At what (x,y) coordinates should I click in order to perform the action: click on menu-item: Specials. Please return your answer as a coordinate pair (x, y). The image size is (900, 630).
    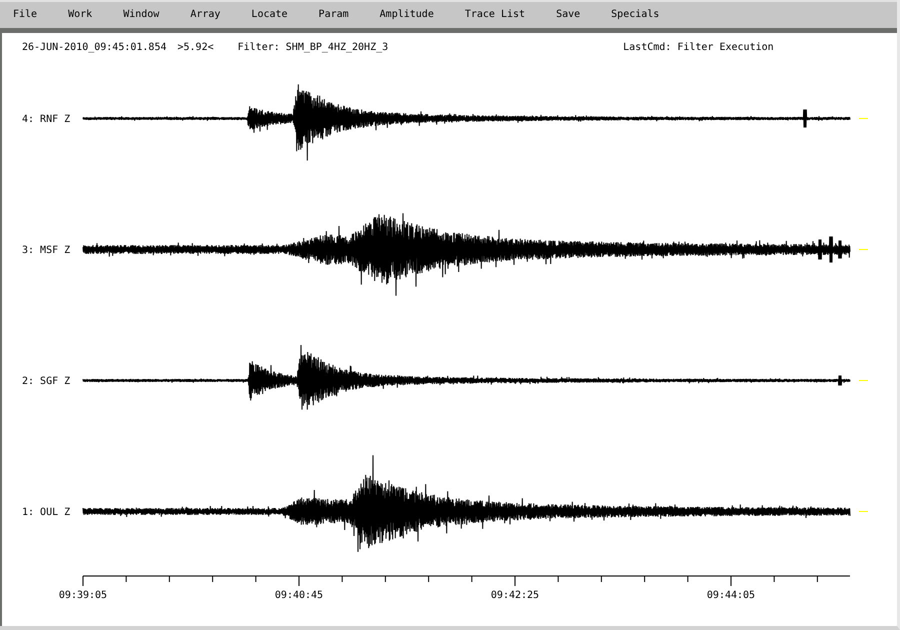
    Looking at the image, I should click on (635, 15).